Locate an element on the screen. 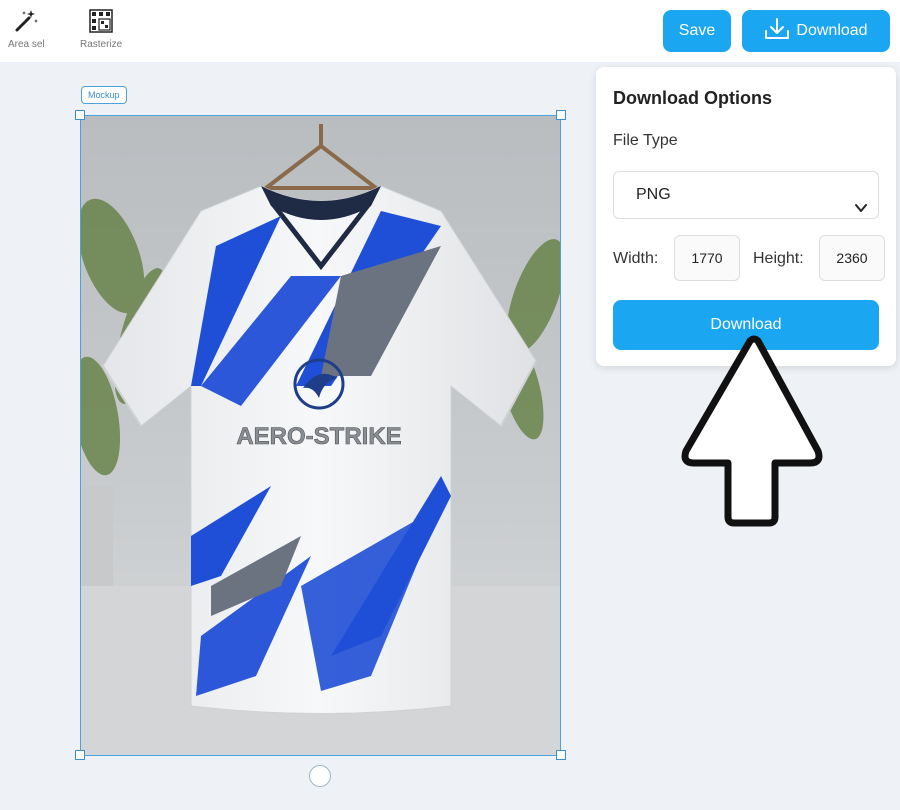 The image size is (900, 810). width-label: Width: is located at coordinates (636, 258).